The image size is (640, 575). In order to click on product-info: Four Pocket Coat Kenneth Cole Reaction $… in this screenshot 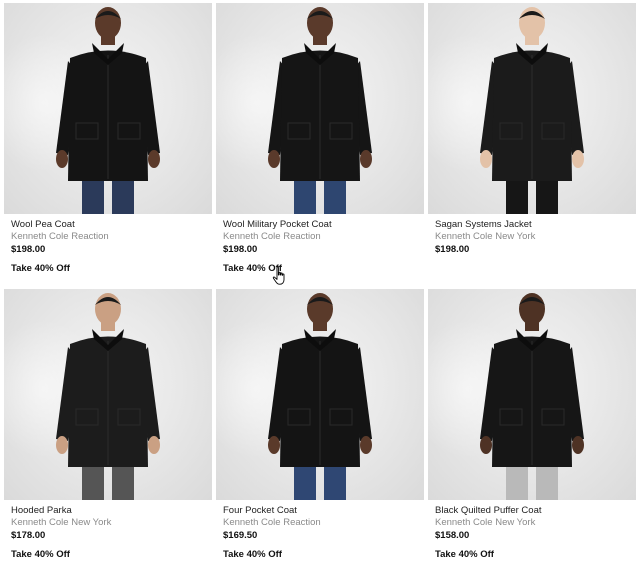, I will do `click(320, 531)`.